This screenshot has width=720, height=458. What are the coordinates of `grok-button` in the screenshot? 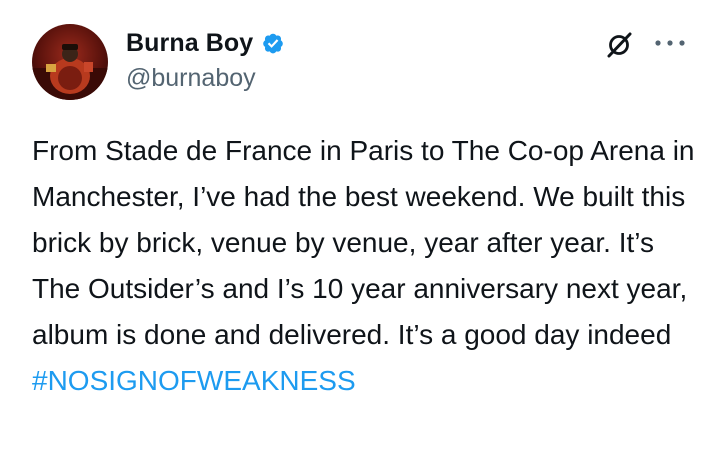 It's located at (619, 45).